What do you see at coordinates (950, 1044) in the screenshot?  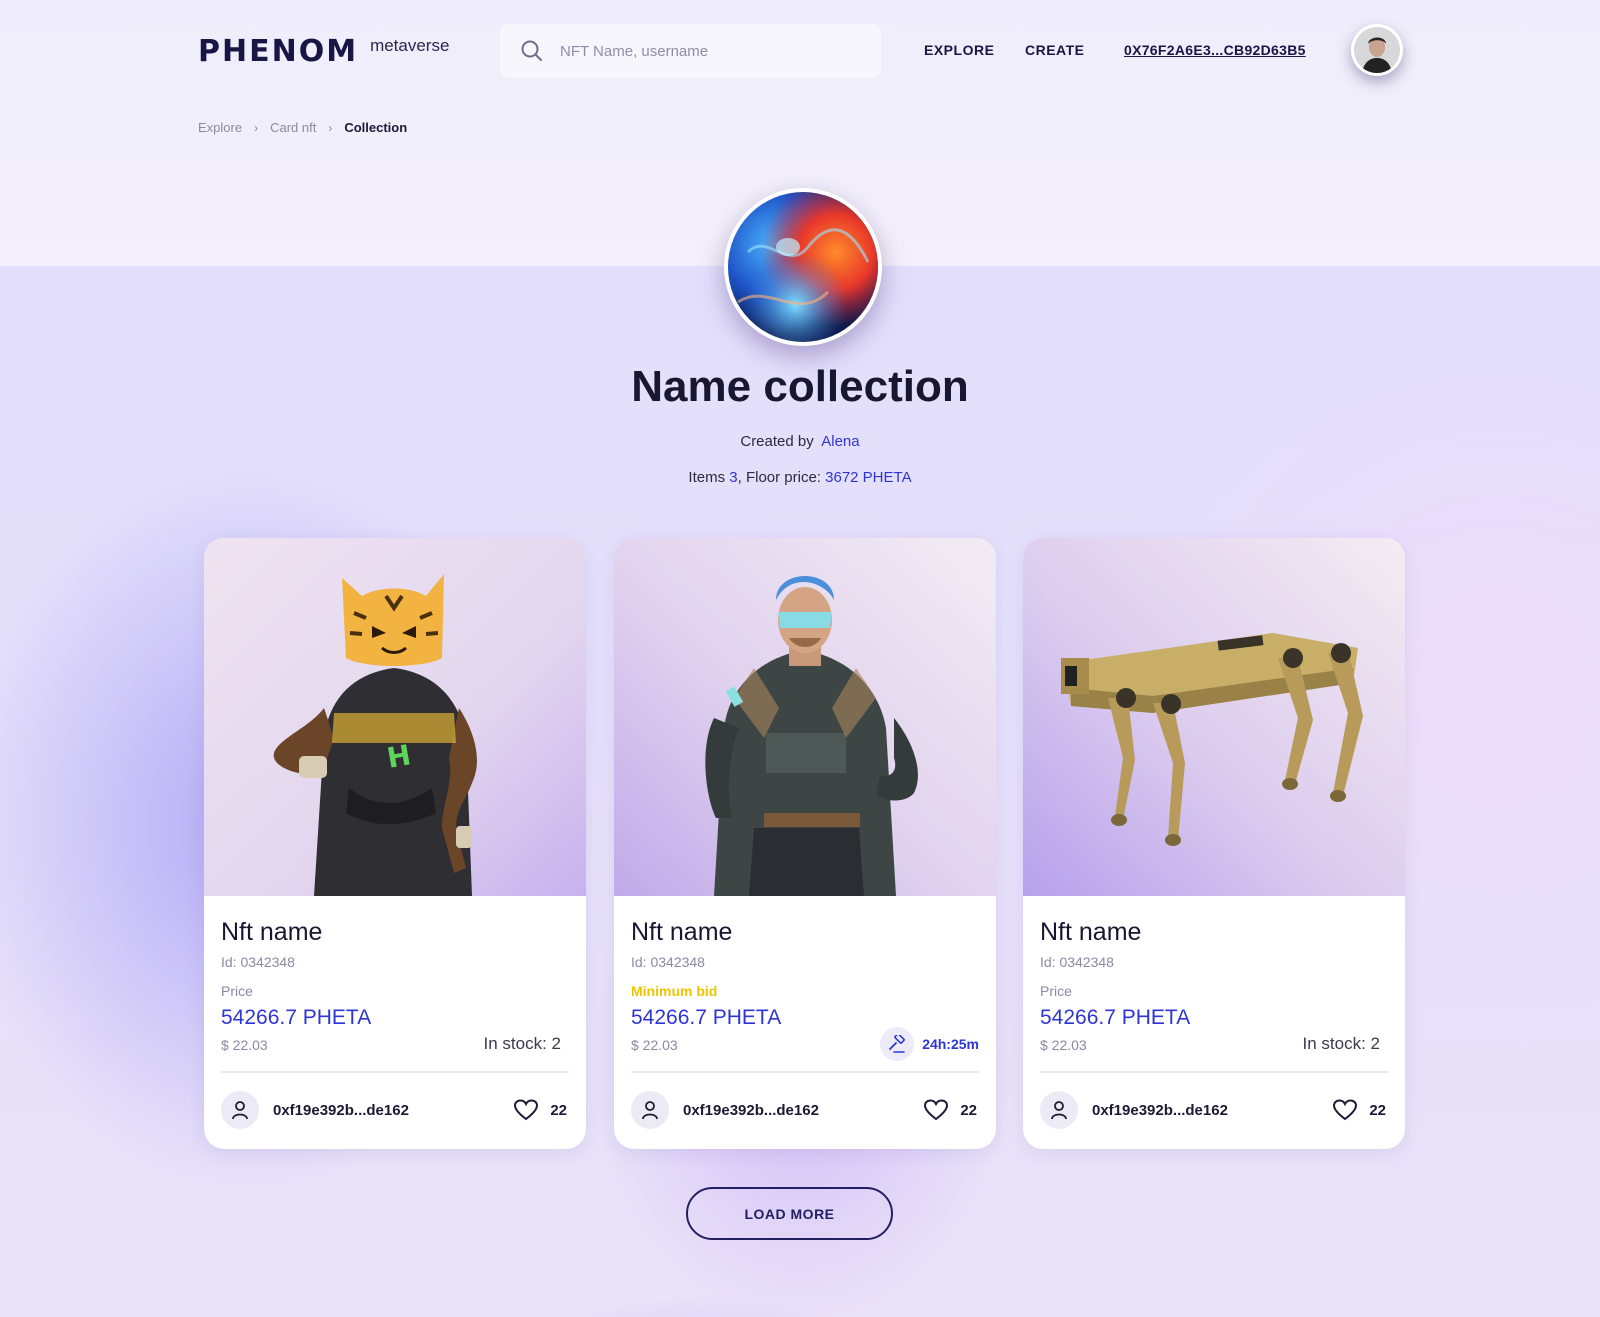 I see `timer-value: 24h:25m` at bounding box center [950, 1044].